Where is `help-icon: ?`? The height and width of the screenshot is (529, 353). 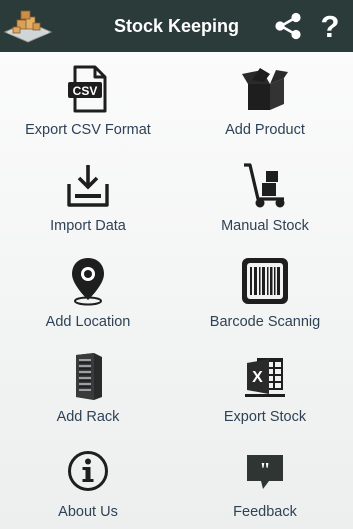 help-icon: ? is located at coordinates (330, 26).